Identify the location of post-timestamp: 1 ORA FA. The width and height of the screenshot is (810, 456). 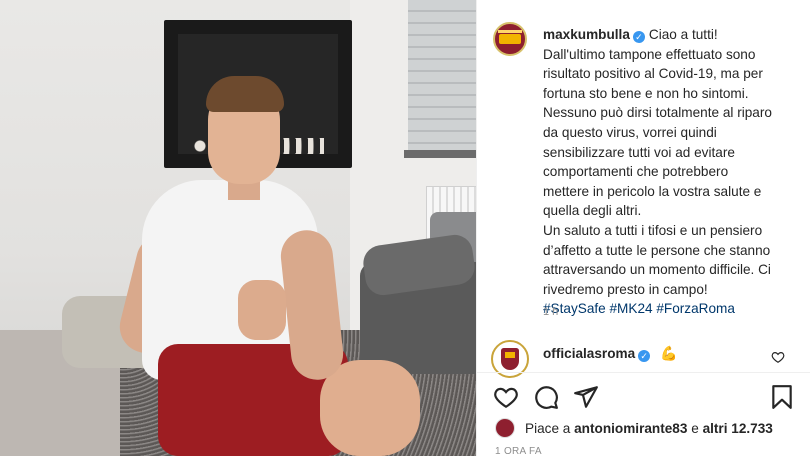
(518, 451).